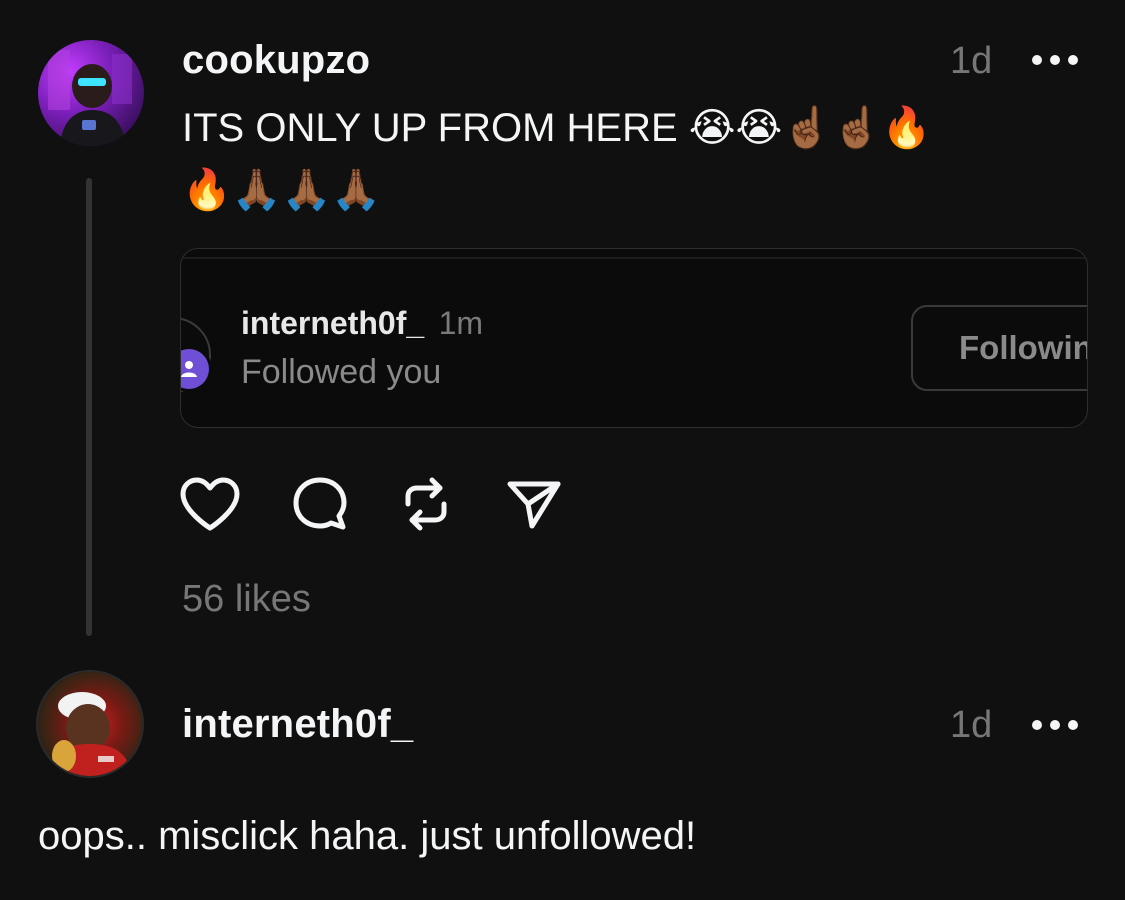 The height and width of the screenshot is (900, 1125). Describe the element at coordinates (1055, 725) in the screenshot. I see `reply-more-options-icon` at that location.